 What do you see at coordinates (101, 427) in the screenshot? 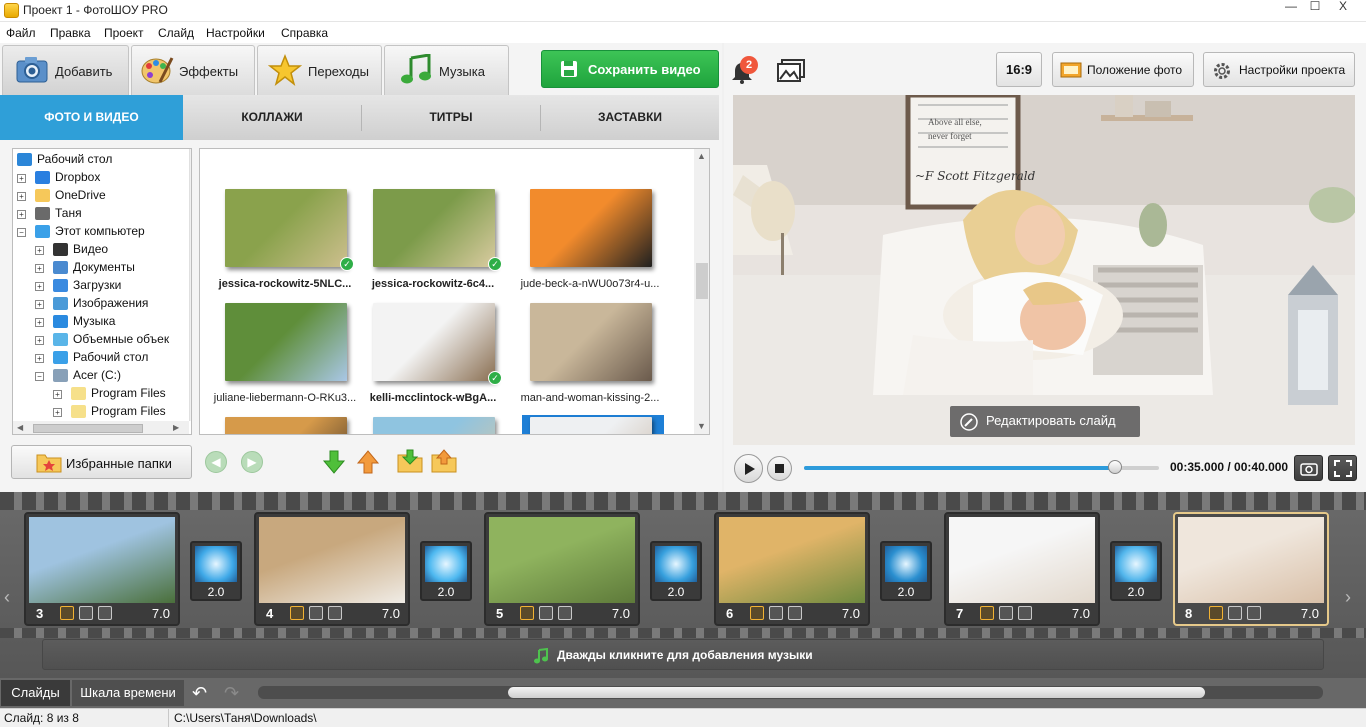
I see `tree-horizontal-scrollbar: ◀ ▶` at bounding box center [101, 427].